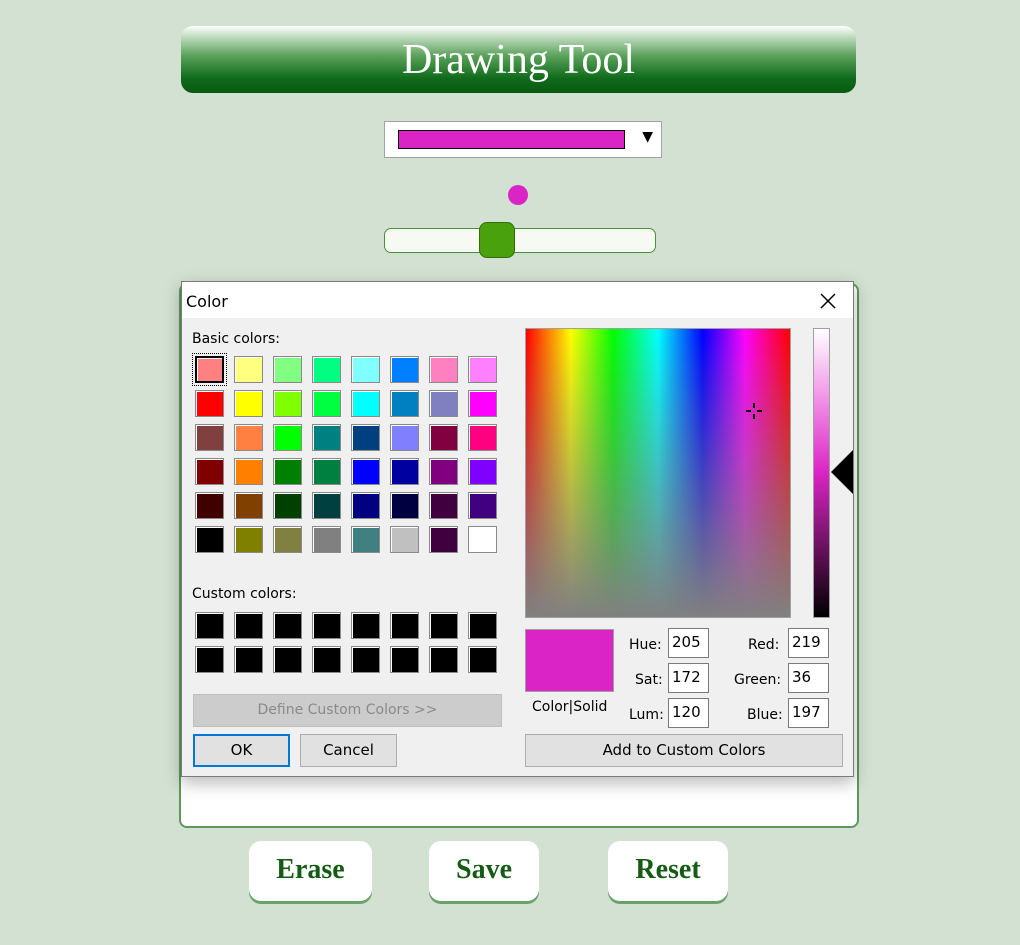 The width and height of the screenshot is (1020, 945). Describe the element at coordinates (236, 339) in the screenshot. I see `basic-colors-label: Basic colors:` at that location.